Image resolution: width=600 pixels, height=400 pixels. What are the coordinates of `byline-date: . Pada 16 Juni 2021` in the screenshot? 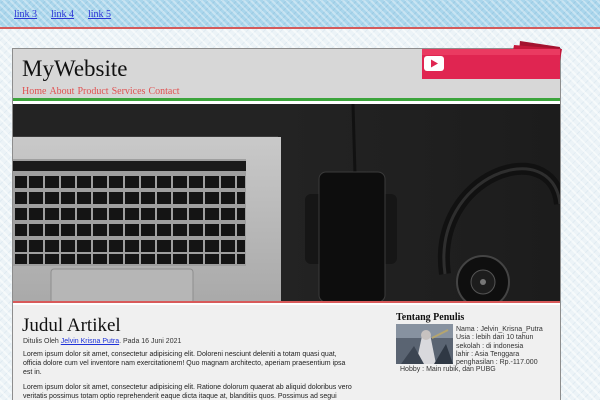 It's located at (150, 341).